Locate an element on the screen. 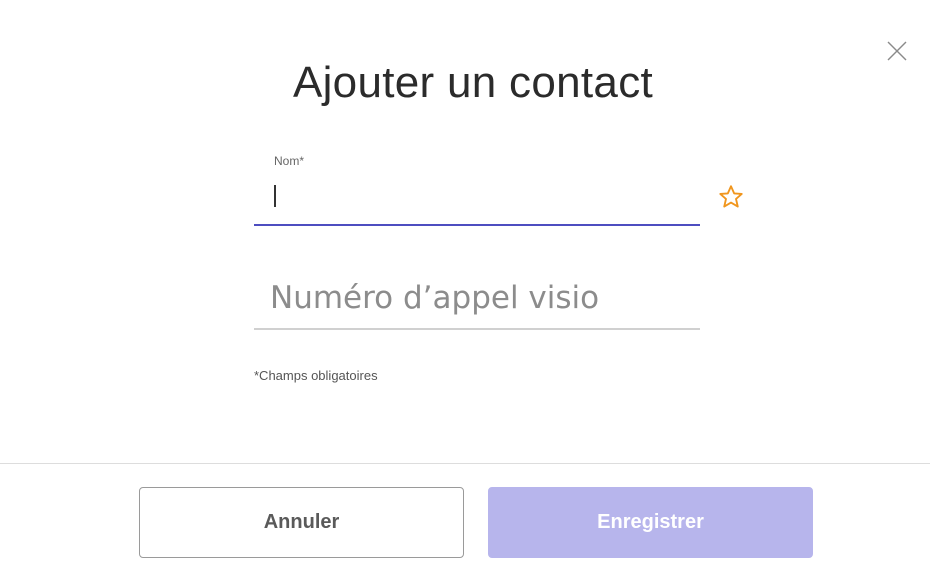 Image resolution: width=946 pixels, height=574 pixels. visio-field-underline is located at coordinates (477, 329).